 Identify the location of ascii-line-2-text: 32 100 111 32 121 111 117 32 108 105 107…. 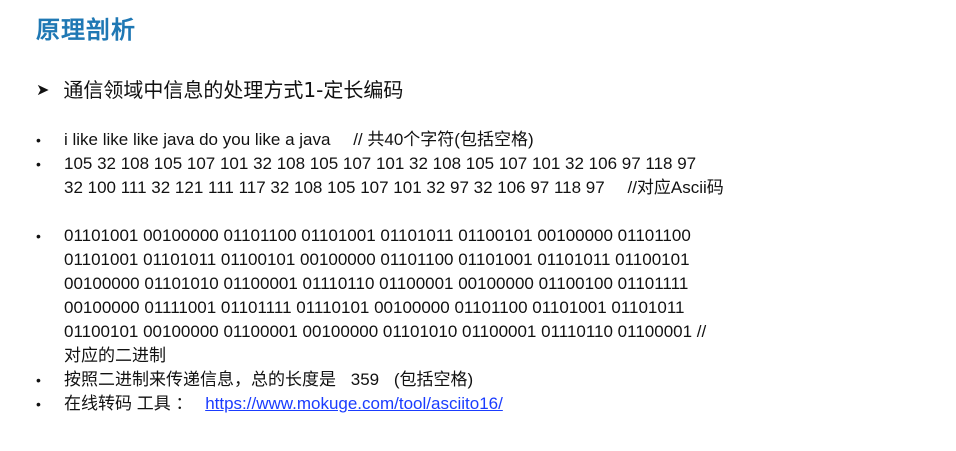
(334, 187).